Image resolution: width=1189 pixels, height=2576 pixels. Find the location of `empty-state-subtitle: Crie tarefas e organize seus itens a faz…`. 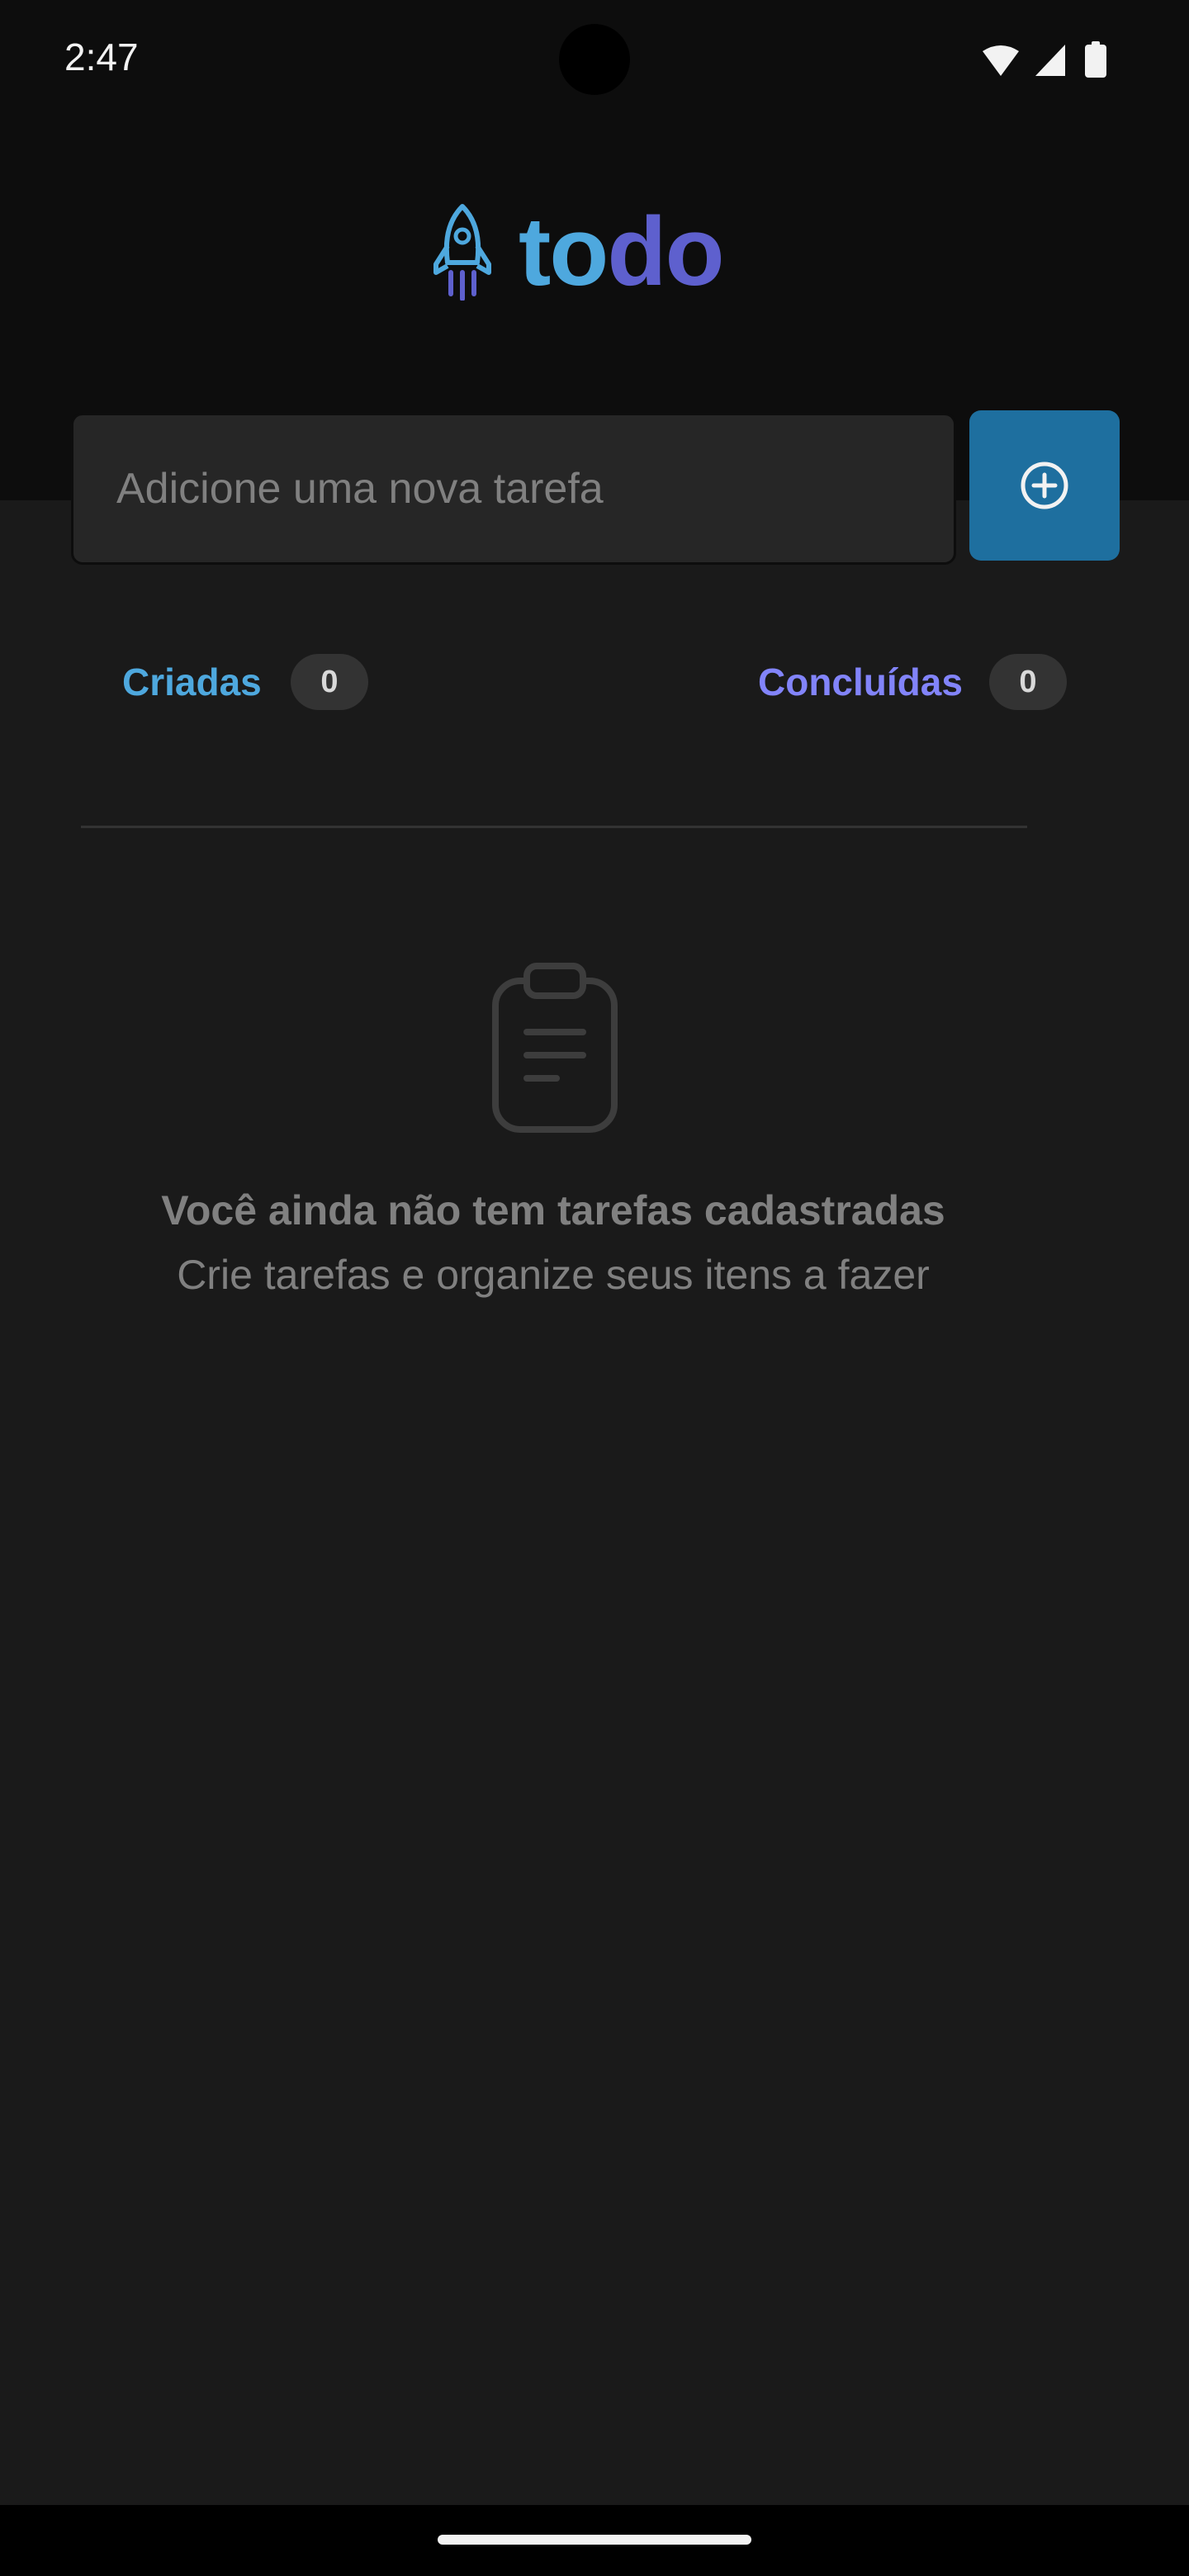

empty-state-subtitle: Crie tarefas e organize seus itens a faz… is located at coordinates (553, 1275).